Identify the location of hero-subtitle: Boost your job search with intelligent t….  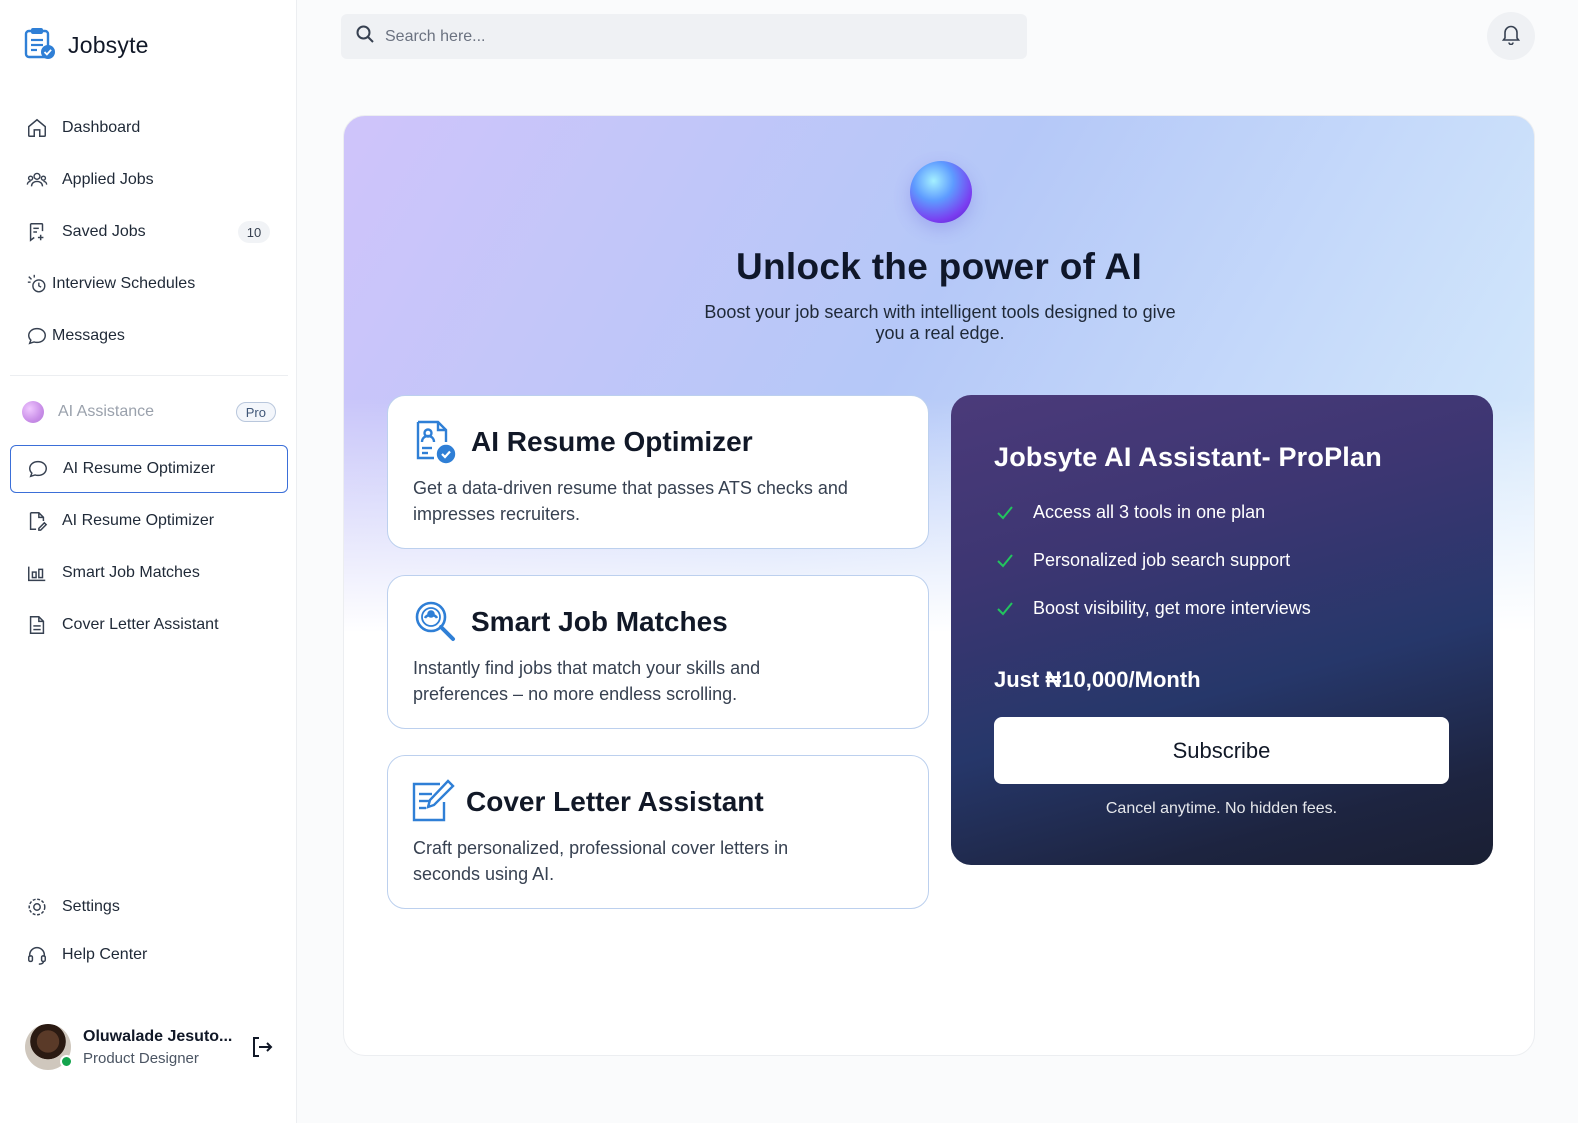
(940, 322).